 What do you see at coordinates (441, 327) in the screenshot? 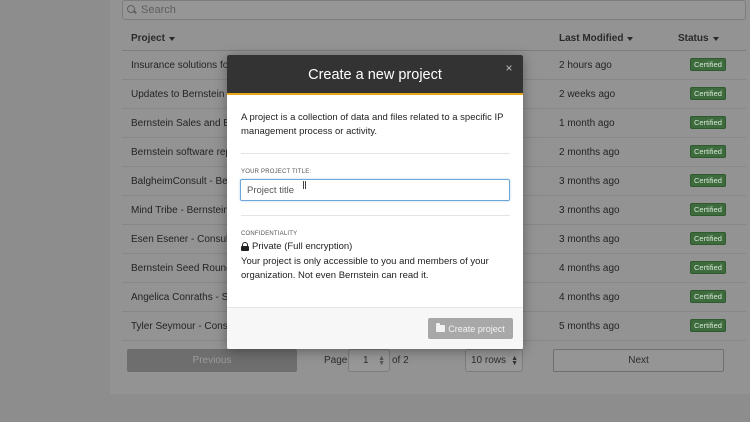
I see `folder-icon` at bounding box center [441, 327].